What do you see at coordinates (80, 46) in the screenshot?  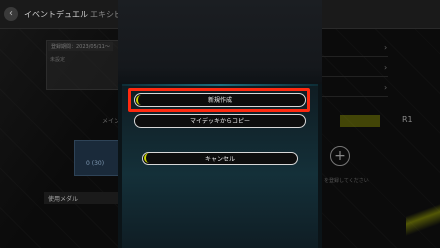 I see `date-badge: 登録期間：2023/05/11～` at bounding box center [80, 46].